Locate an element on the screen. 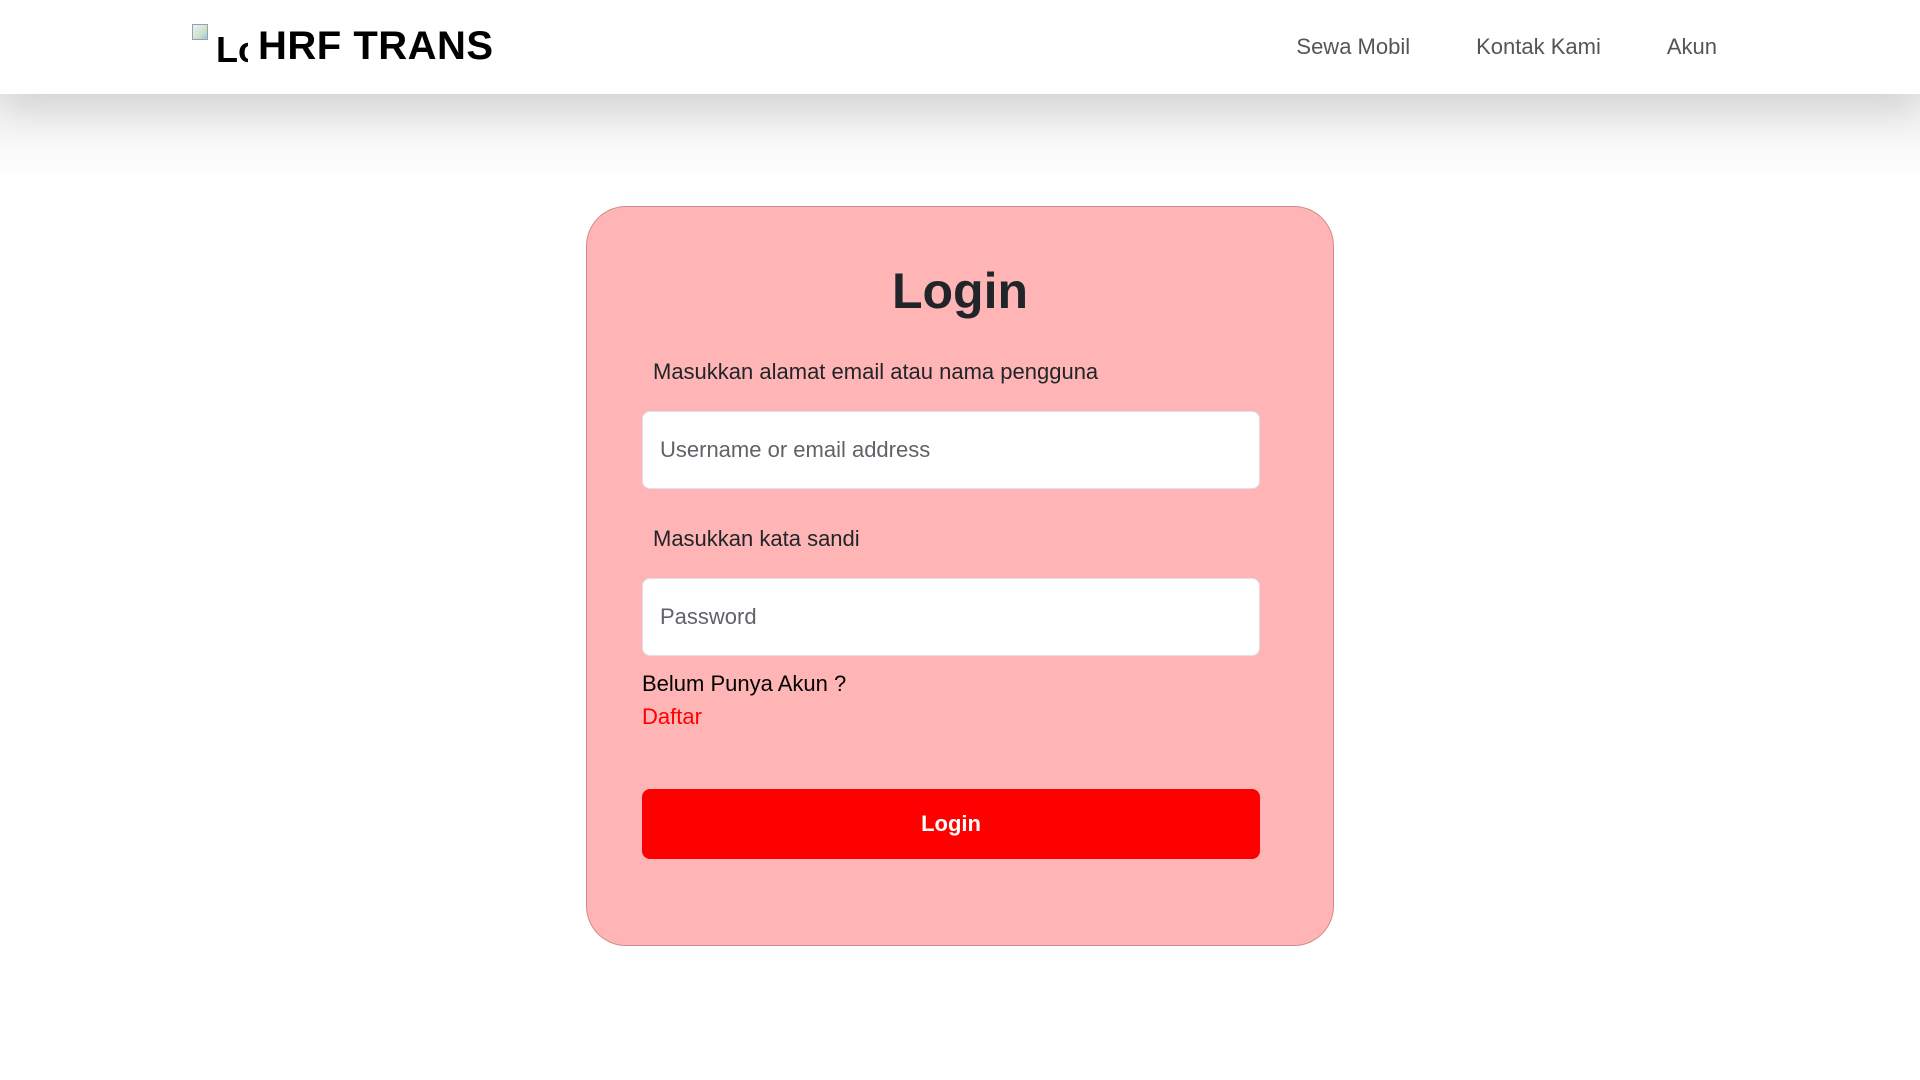 The image size is (1920, 1080). logo-image: Logo is located at coordinates (220, 46).